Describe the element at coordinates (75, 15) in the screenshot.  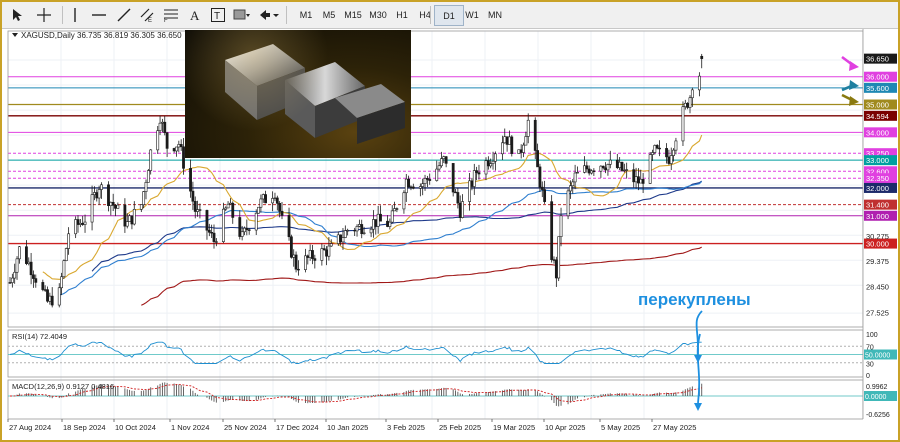
I see `vertical-line-tool-icon` at that location.